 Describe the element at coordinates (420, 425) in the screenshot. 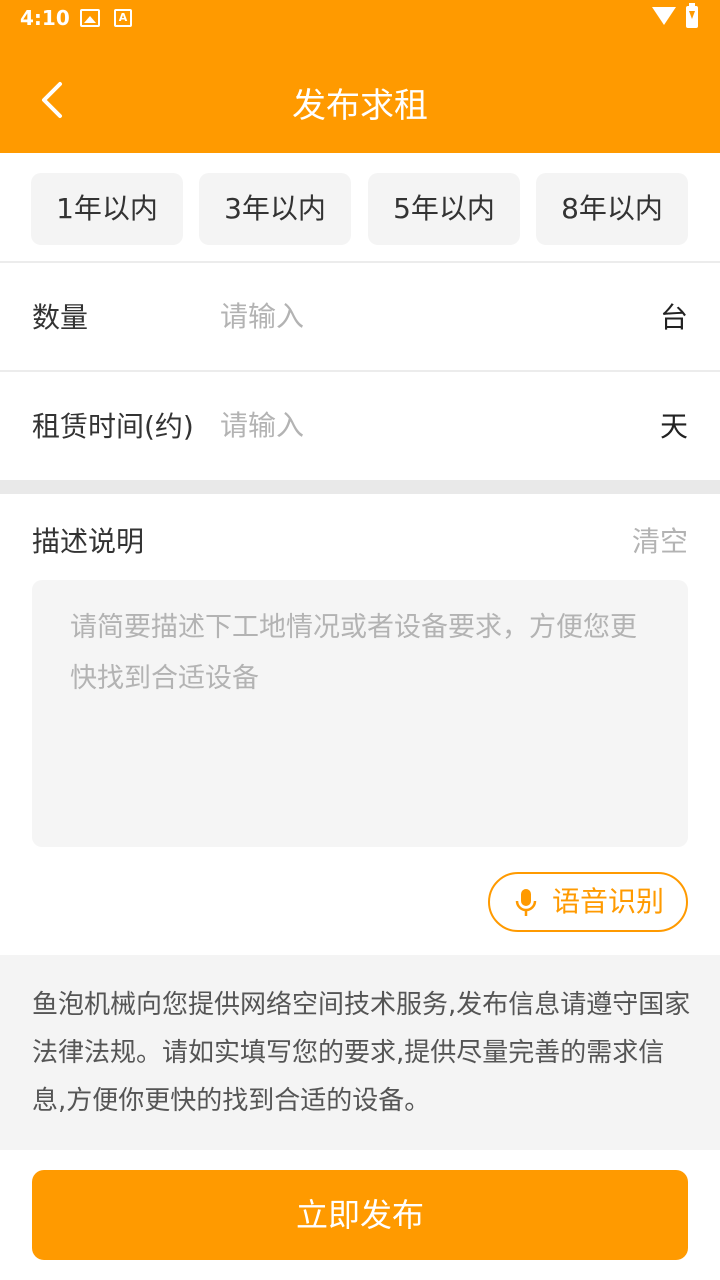

I see `rent-time-input` at that location.